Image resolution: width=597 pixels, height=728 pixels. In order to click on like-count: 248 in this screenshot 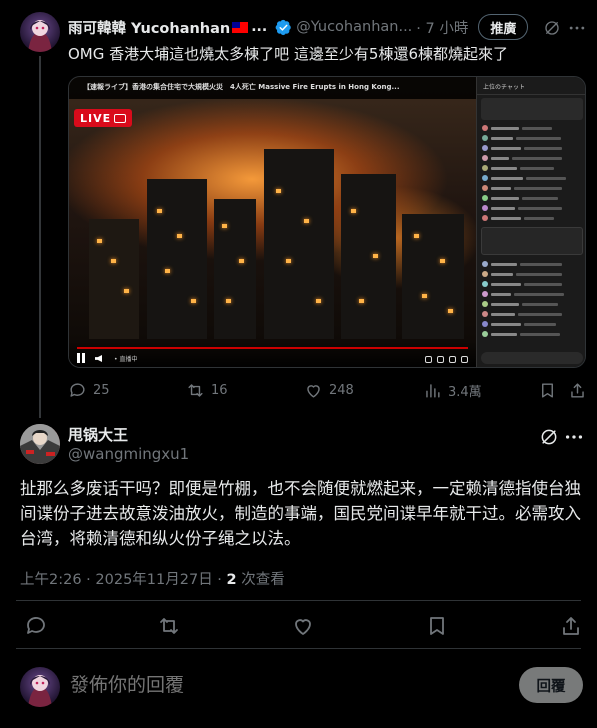, I will do `click(341, 390)`.